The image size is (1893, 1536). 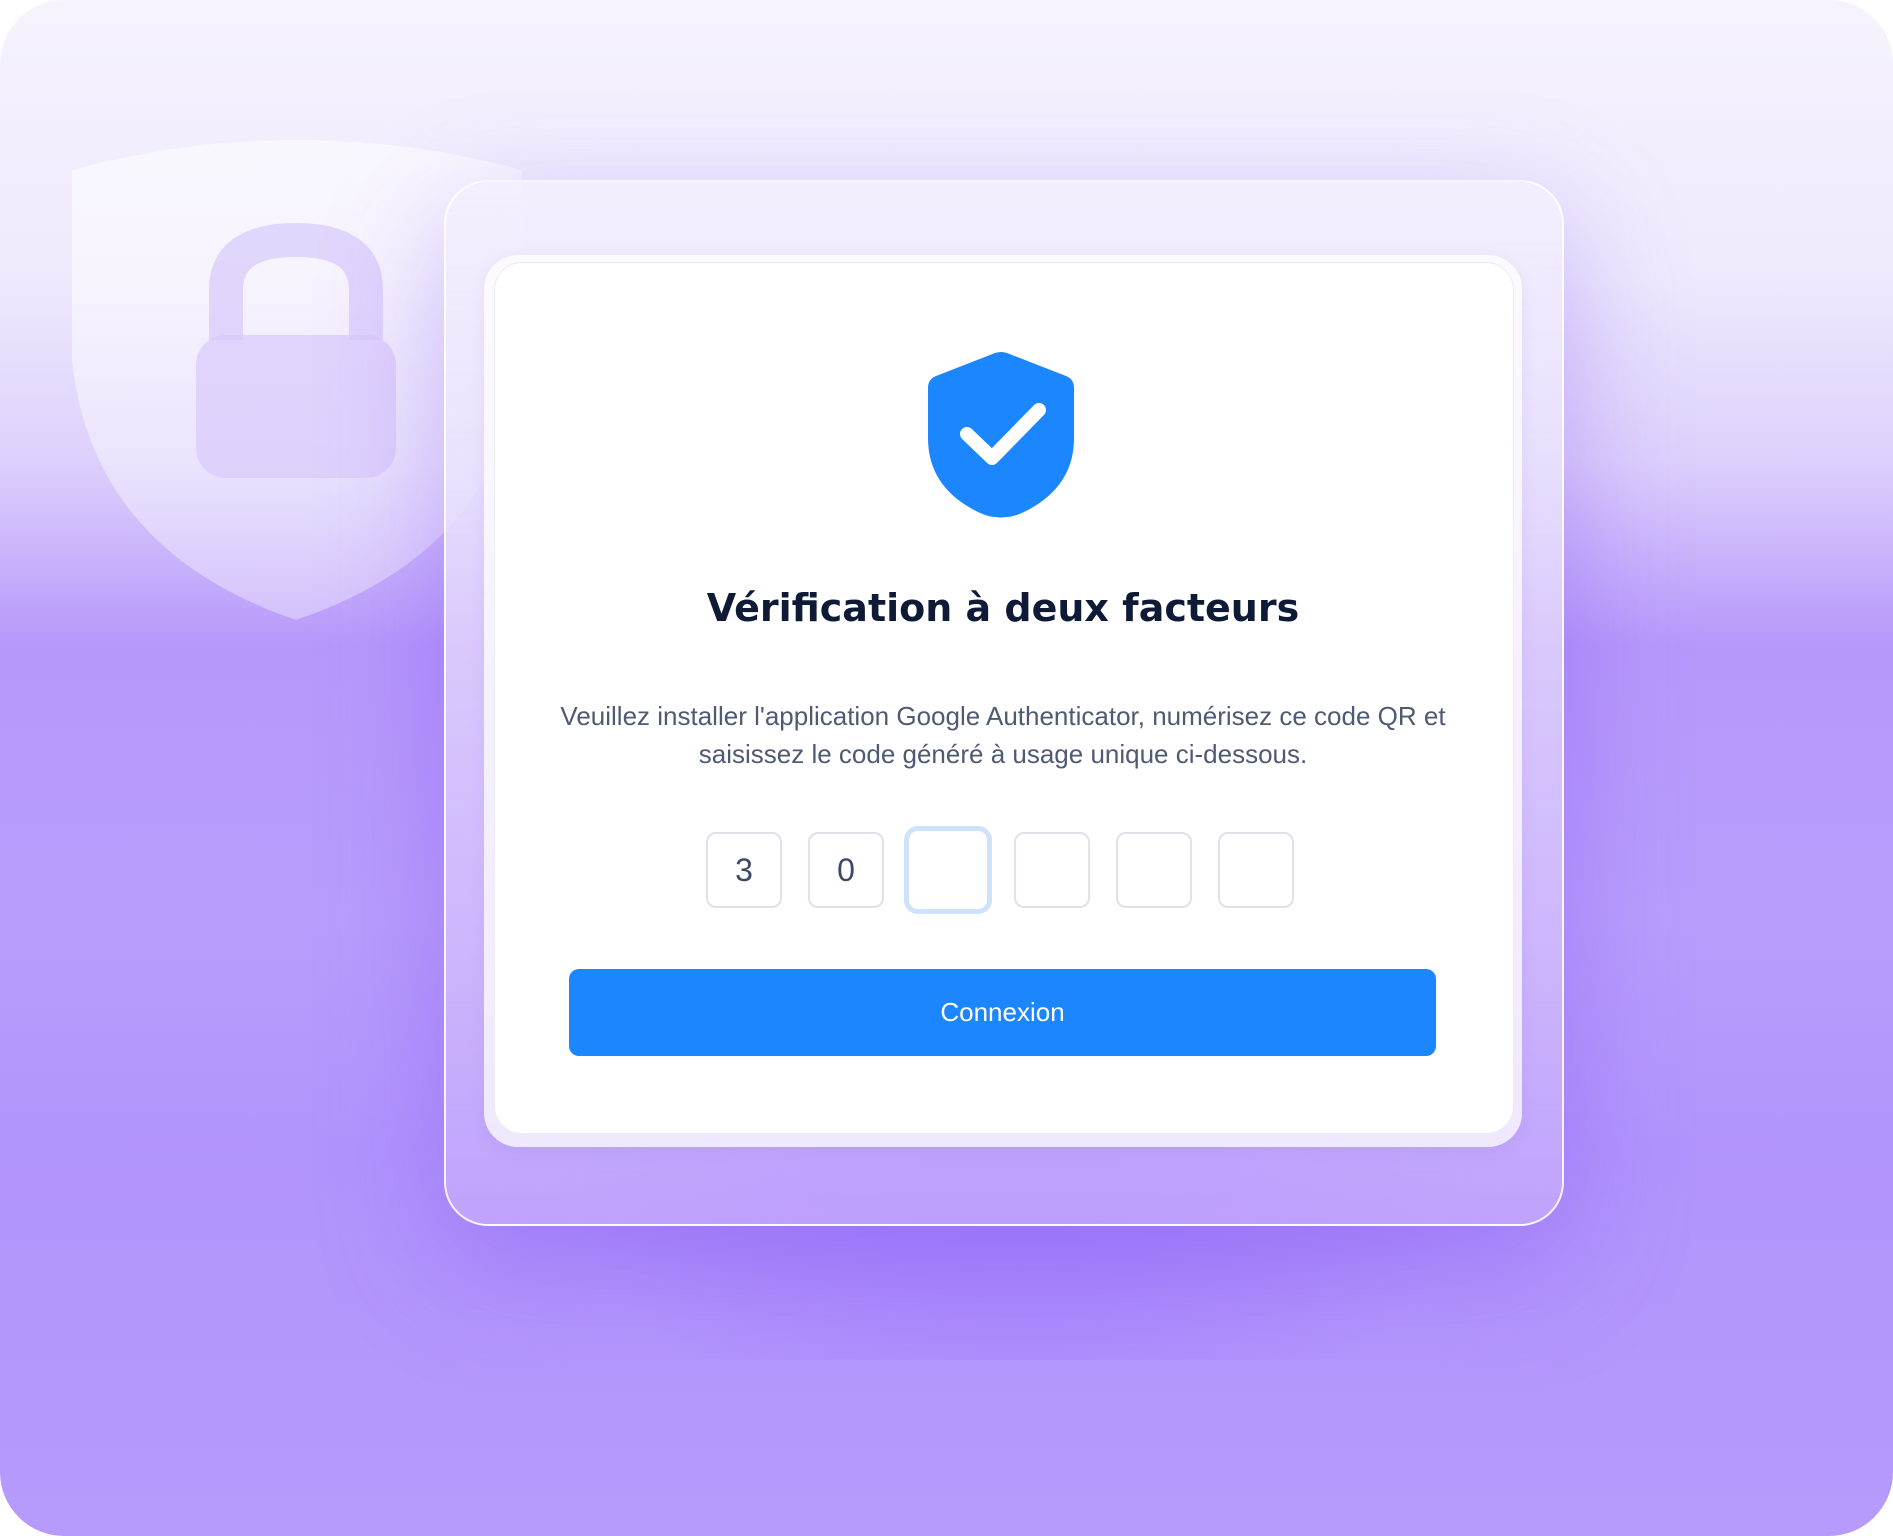 I want to click on otp-input-group: 3 0, so click(x=1006, y=870).